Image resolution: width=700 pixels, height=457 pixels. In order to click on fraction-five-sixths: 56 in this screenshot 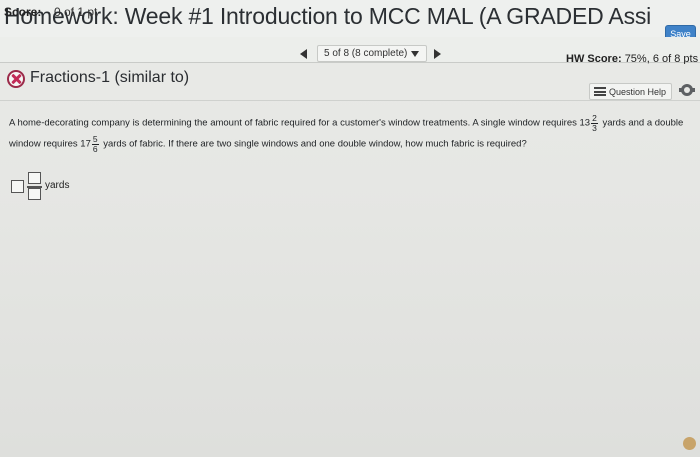, I will do `click(95, 144)`.